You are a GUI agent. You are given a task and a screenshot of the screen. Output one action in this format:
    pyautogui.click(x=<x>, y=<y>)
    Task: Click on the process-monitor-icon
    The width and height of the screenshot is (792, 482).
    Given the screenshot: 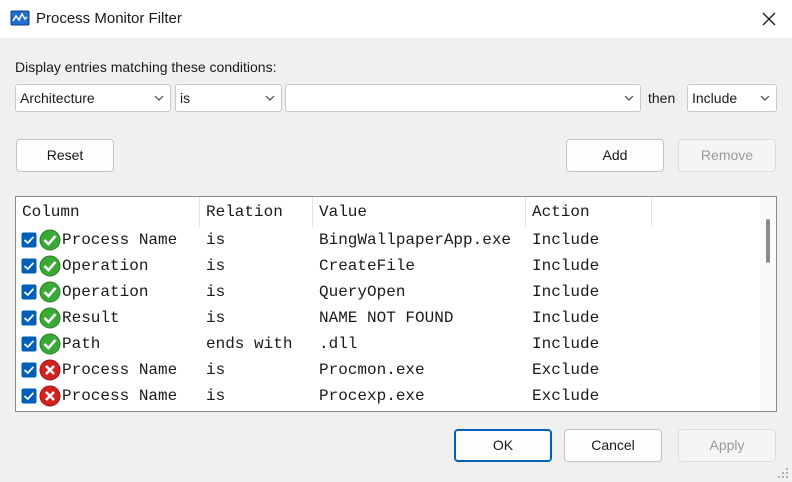 What is the action you would take?
    pyautogui.click(x=20, y=18)
    